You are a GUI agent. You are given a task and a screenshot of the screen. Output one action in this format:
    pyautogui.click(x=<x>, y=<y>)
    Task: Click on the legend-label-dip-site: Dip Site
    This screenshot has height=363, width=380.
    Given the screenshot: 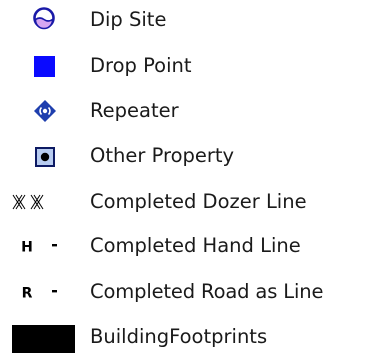 What is the action you would take?
    pyautogui.click(x=128, y=19)
    